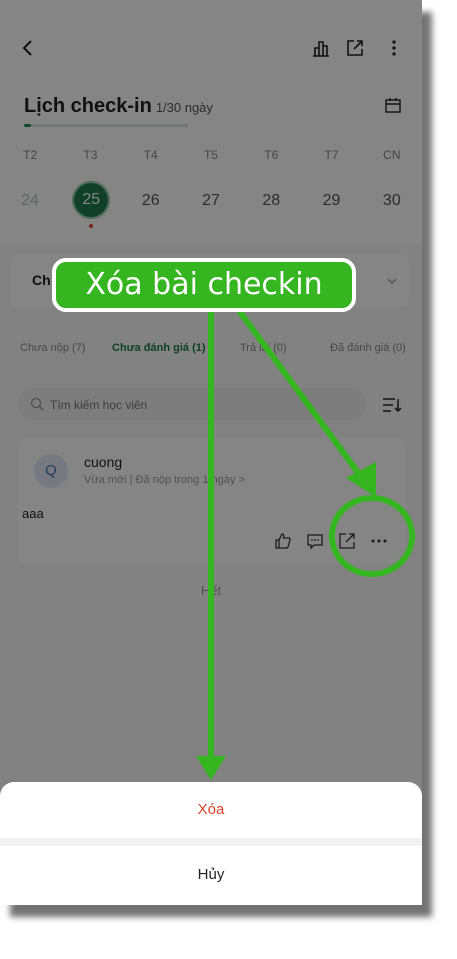 Image resolution: width=457 pixels, height=959 pixels. What do you see at coordinates (301, 395) in the screenshot?
I see `arrow-line-diagonal` at bounding box center [301, 395].